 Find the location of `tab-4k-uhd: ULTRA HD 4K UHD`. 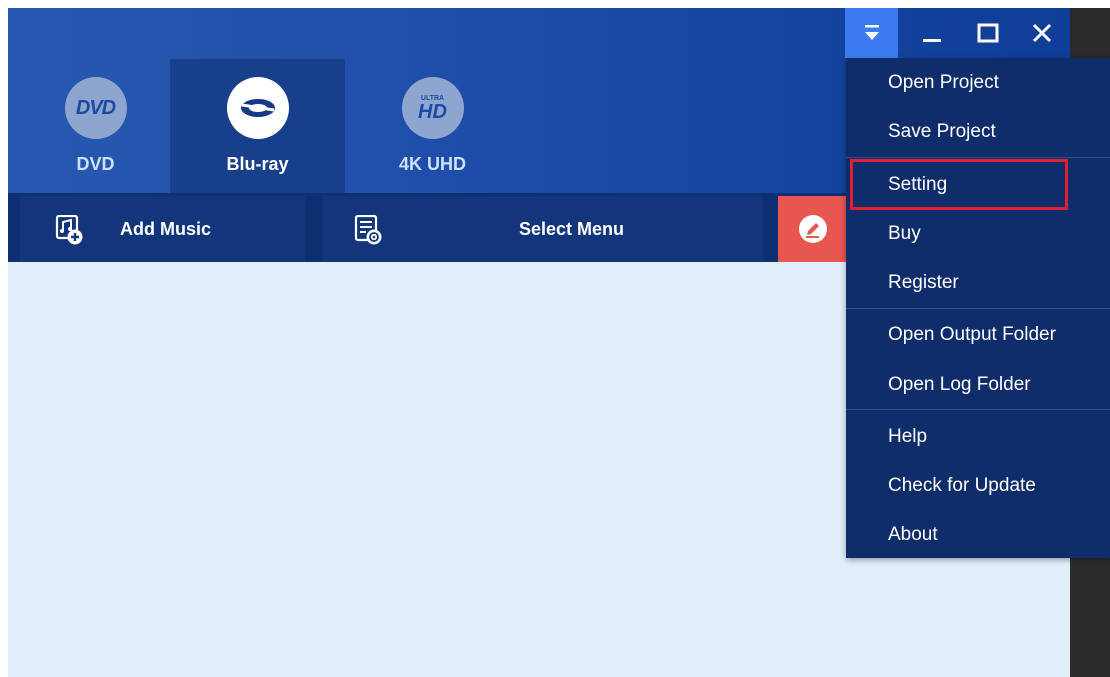

tab-4k-uhd: ULTRA HD 4K UHD is located at coordinates (432, 126).